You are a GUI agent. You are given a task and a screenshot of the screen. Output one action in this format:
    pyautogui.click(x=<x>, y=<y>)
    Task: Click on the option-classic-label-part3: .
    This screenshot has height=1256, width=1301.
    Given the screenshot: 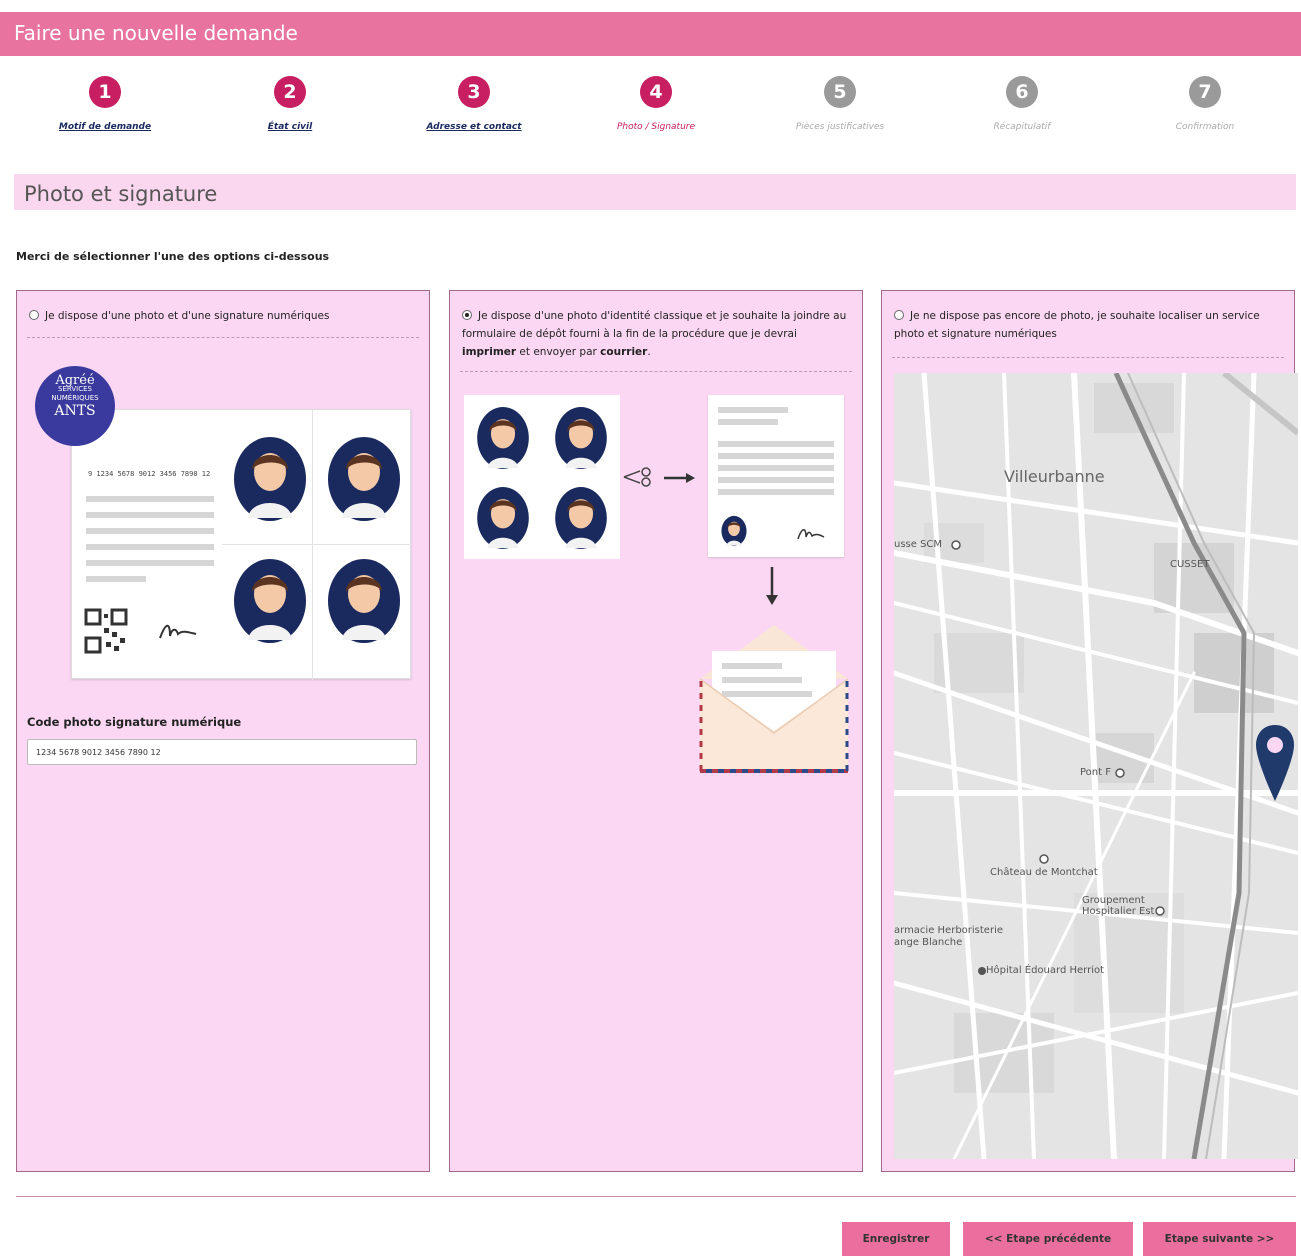 What is the action you would take?
    pyautogui.click(x=649, y=352)
    